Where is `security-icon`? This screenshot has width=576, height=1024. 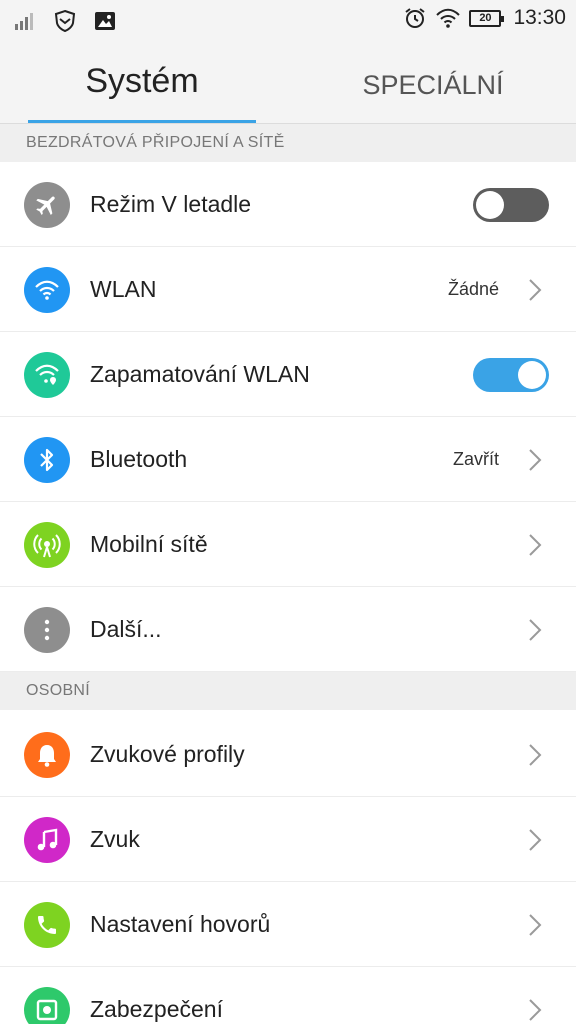 security-icon is located at coordinates (47, 1005).